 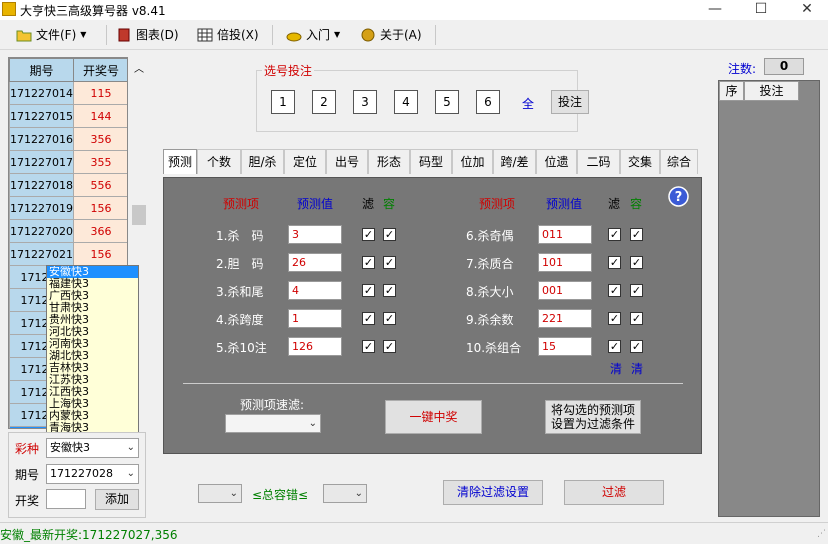 I want to click on column-header-bet: 投注, so click(x=771, y=91).